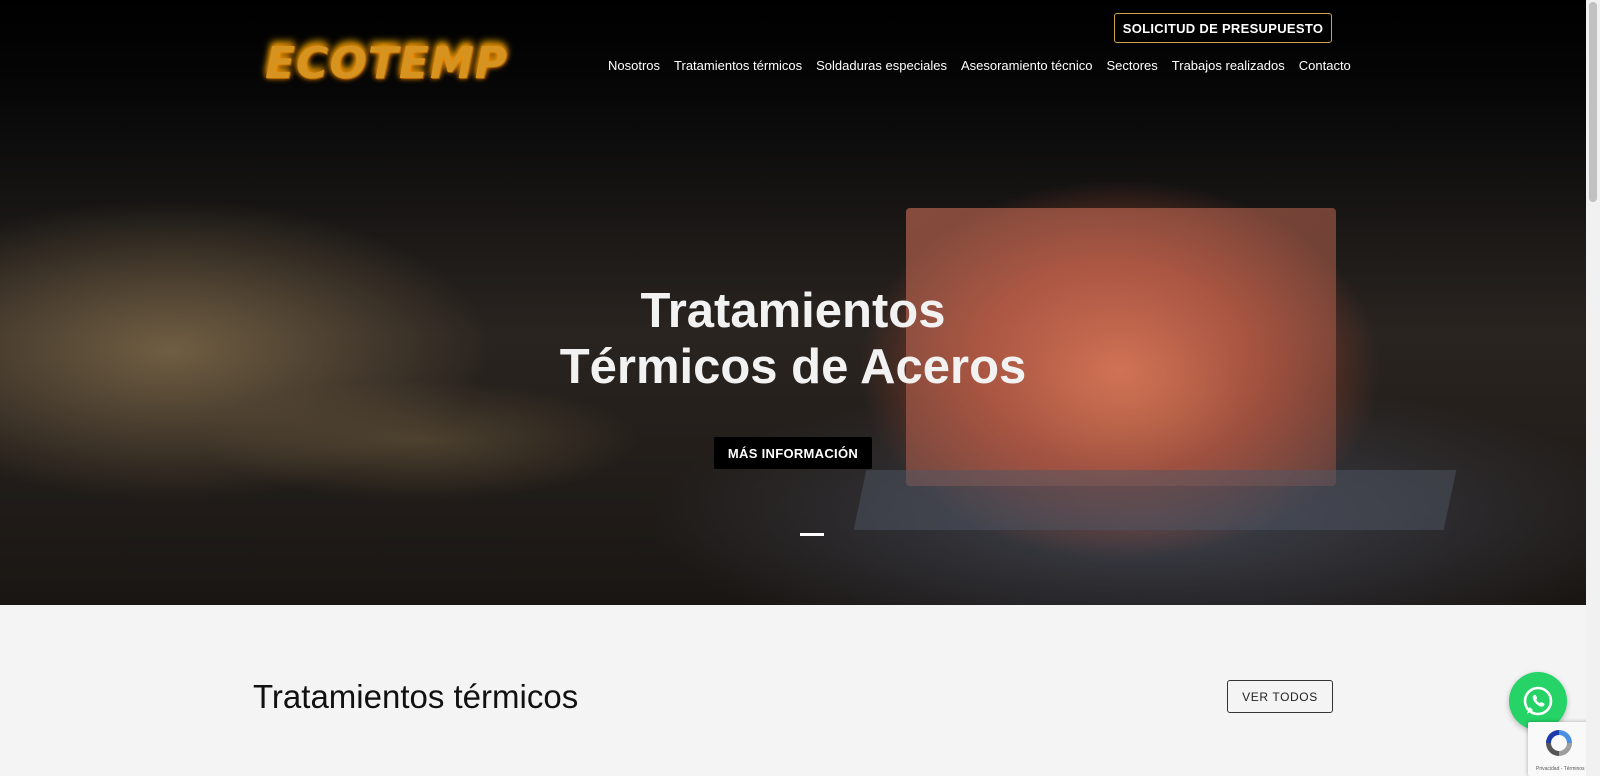 This screenshot has width=1600, height=776. What do you see at coordinates (1027, 67) in the screenshot?
I see `nav-item-asesoramiento-tecnico: Asesoramiento técnico` at bounding box center [1027, 67].